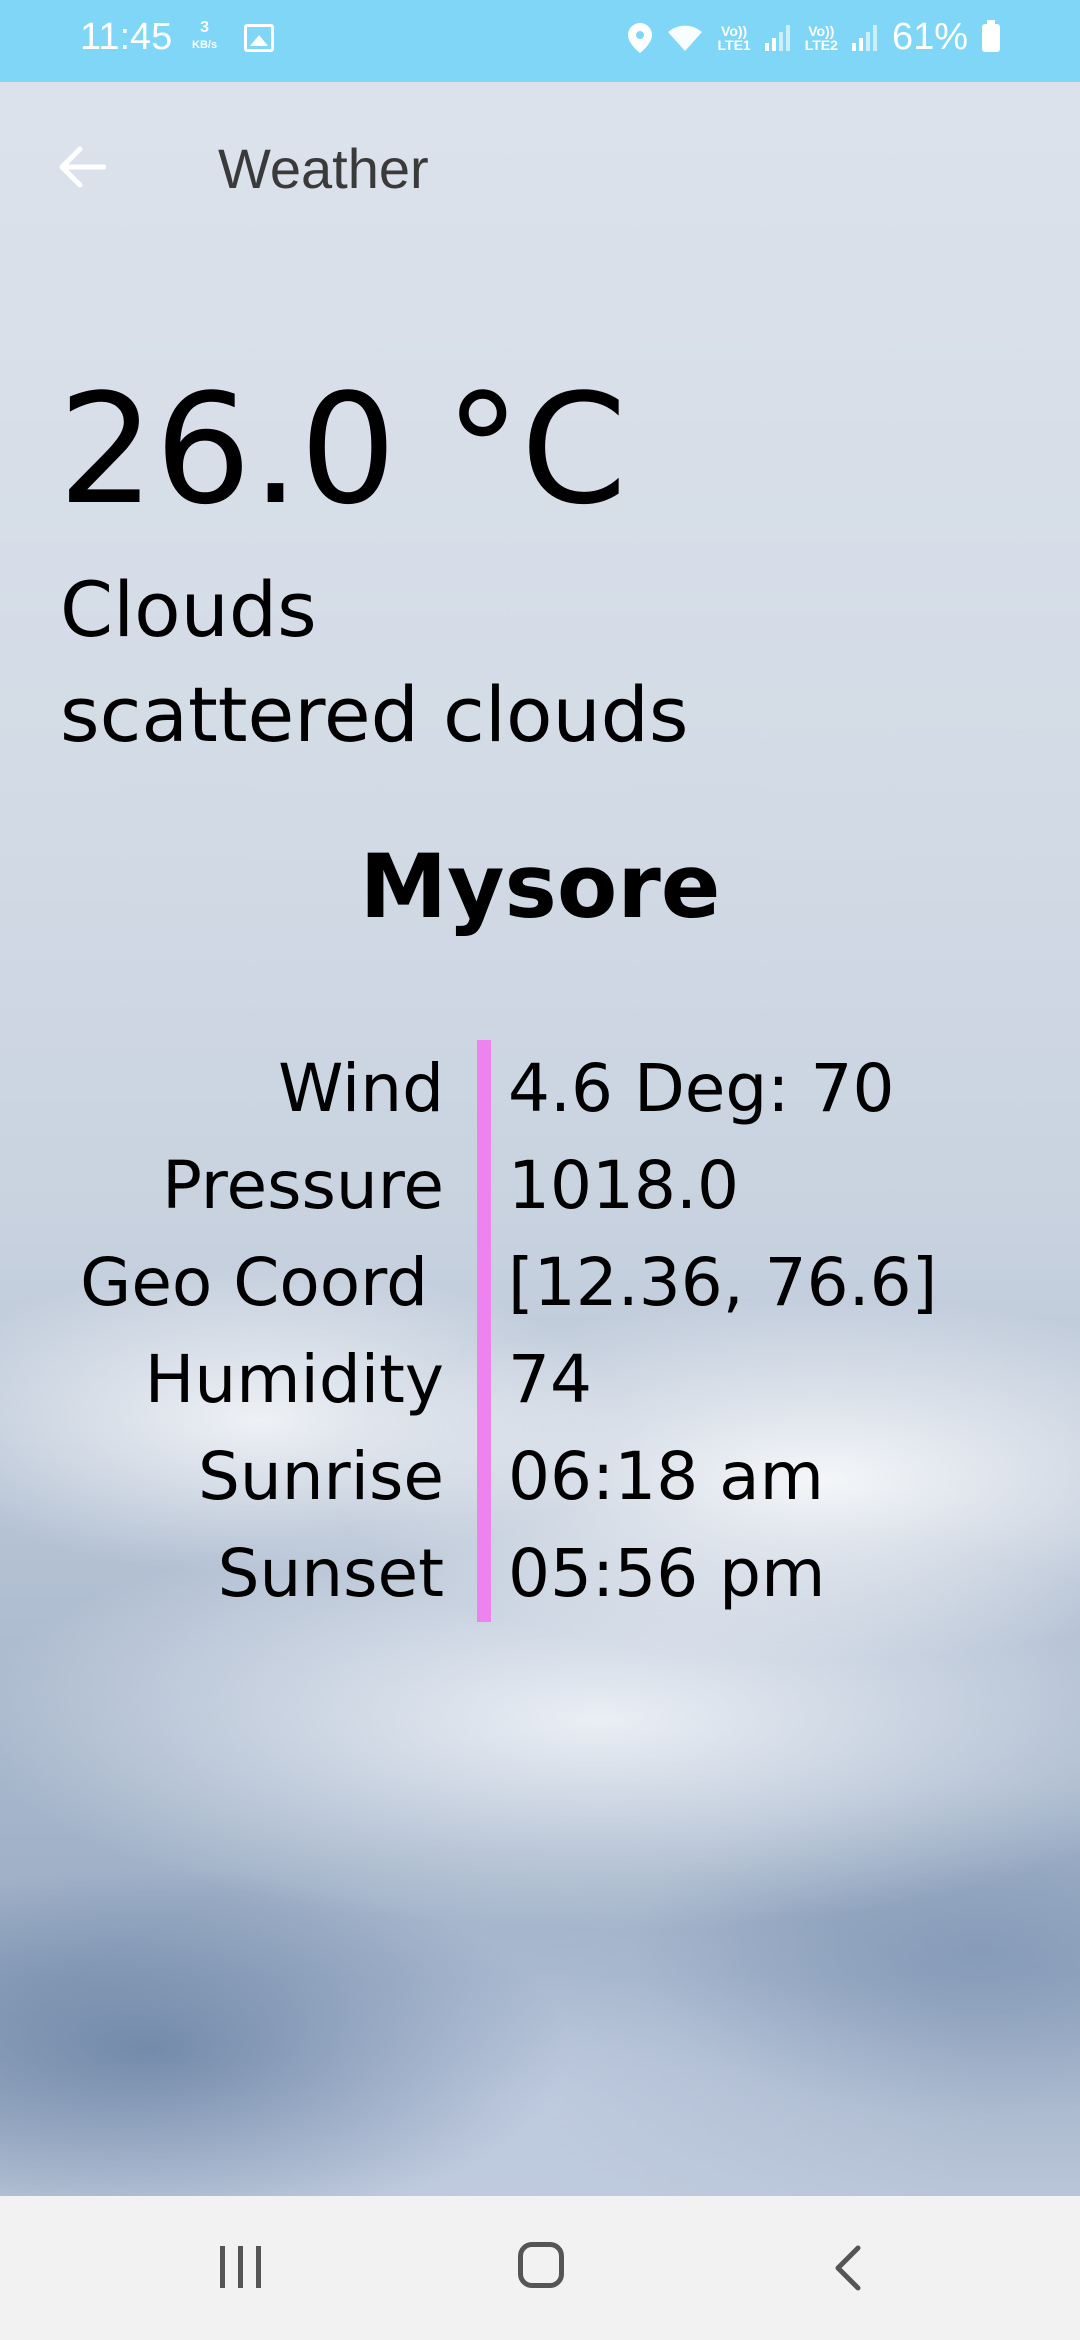 This screenshot has width=1080, height=2340. What do you see at coordinates (850, 2268) in the screenshot?
I see `back-chevron-icon` at bounding box center [850, 2268].